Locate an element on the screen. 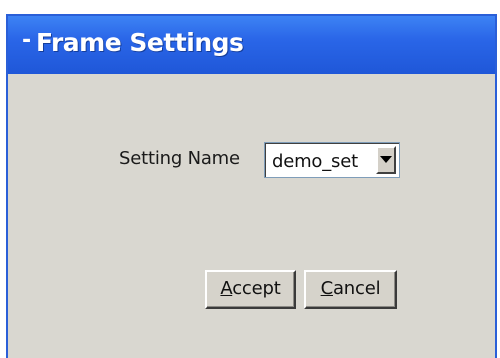  collapse-dash-icon: - is located at coordinates (29, 41).